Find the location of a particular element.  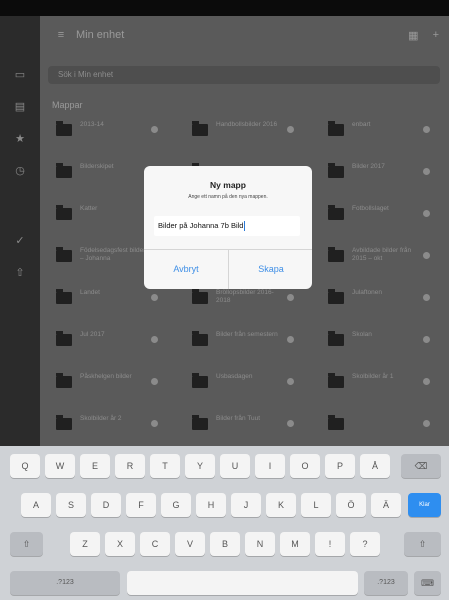

key: B is located at coordinates (225, 544).